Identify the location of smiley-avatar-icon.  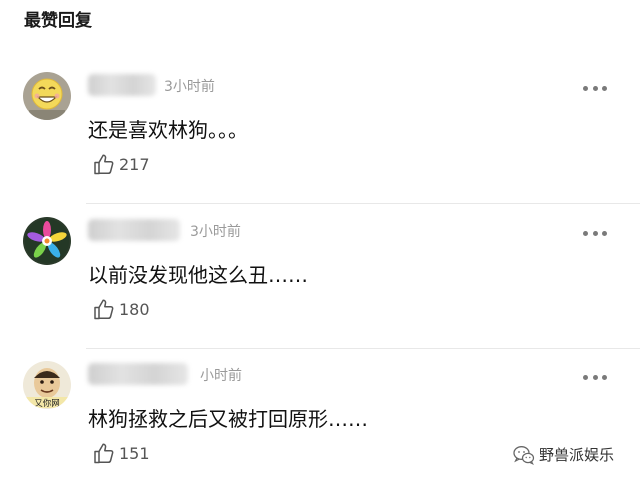
(47, 96).